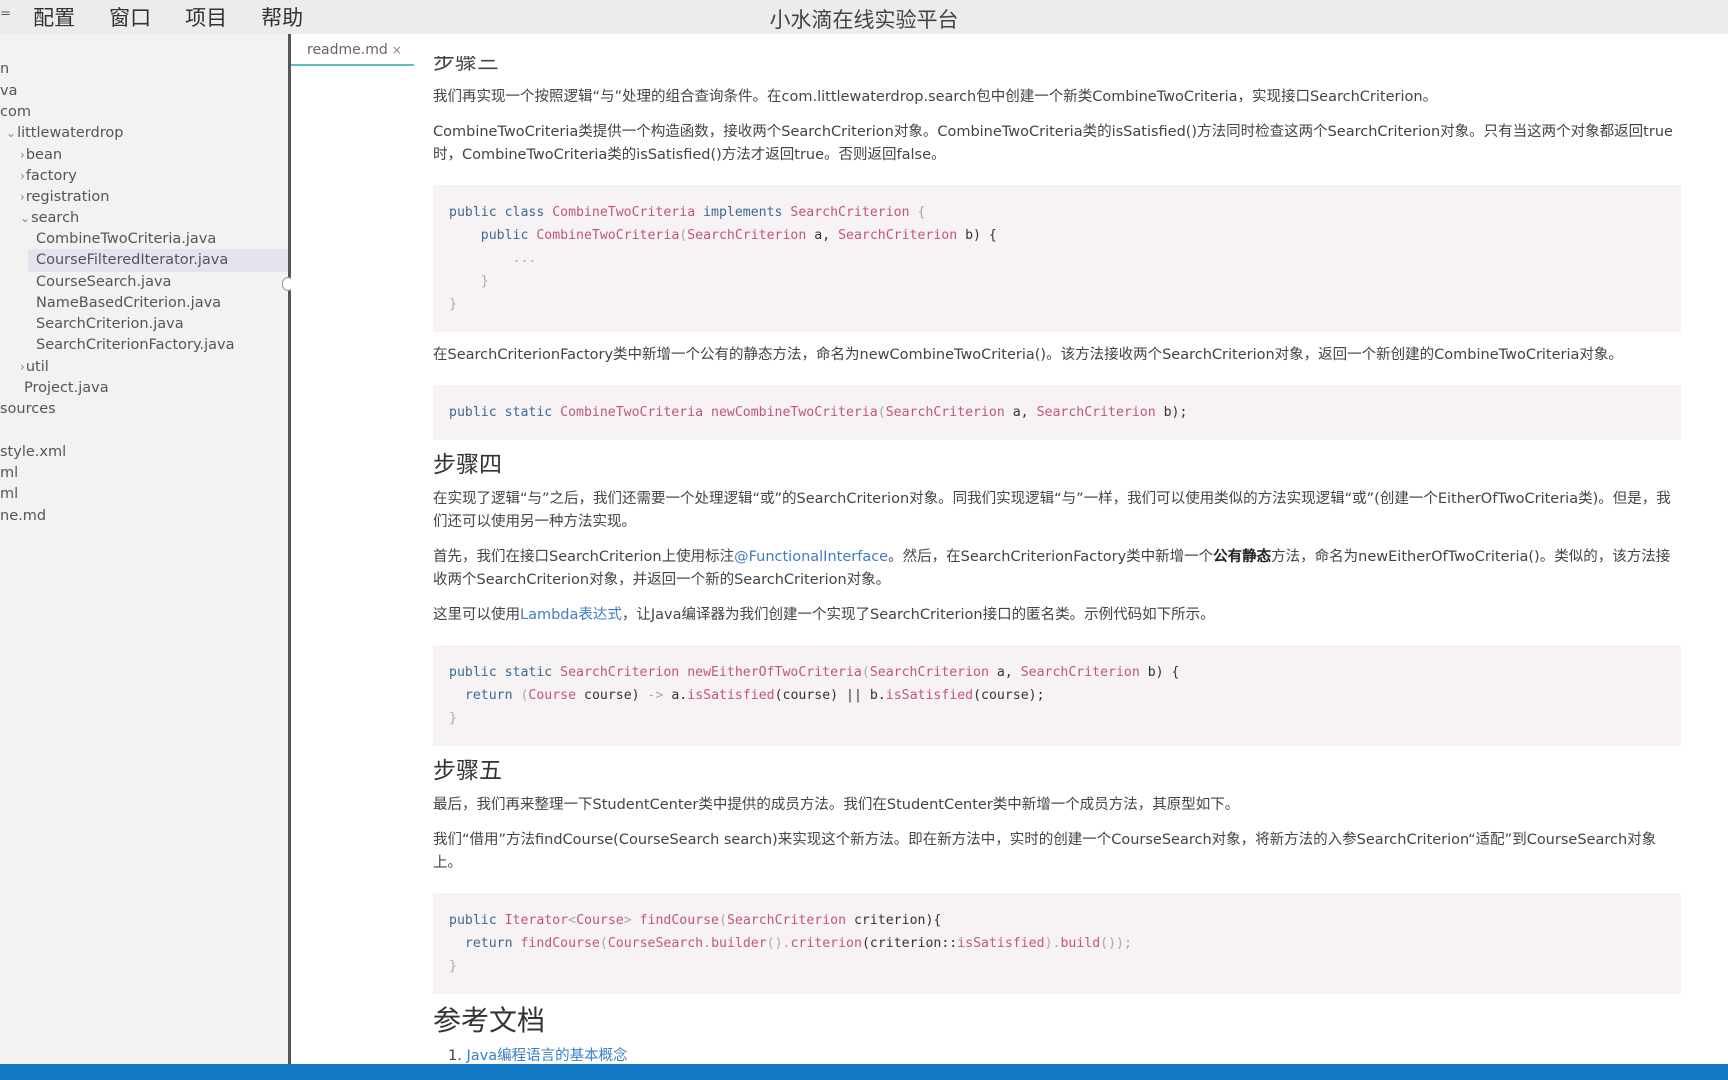 The height and width of the screenshot is (1080, 1728). What do you see at coordinates (397, 50) in the screenshot?
I see `close-icon: ×` at bounding box center [397, 50].